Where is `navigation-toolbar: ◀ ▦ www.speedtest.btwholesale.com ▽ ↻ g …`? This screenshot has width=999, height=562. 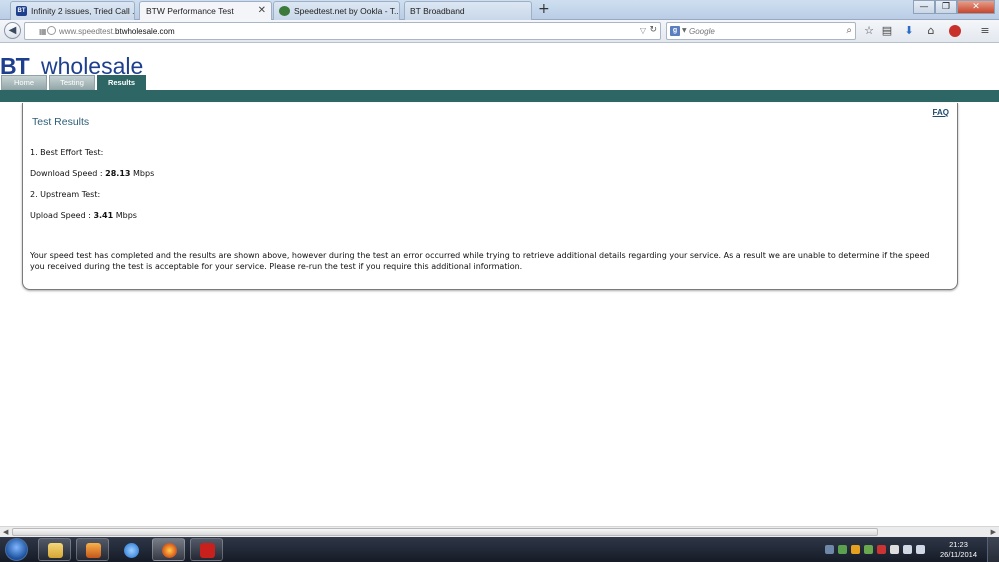 navigation-toolbar: ◀ ▦ www.speedtest.btwholesale.com ▽ ↻ g … is located at coordinates (499, 31).